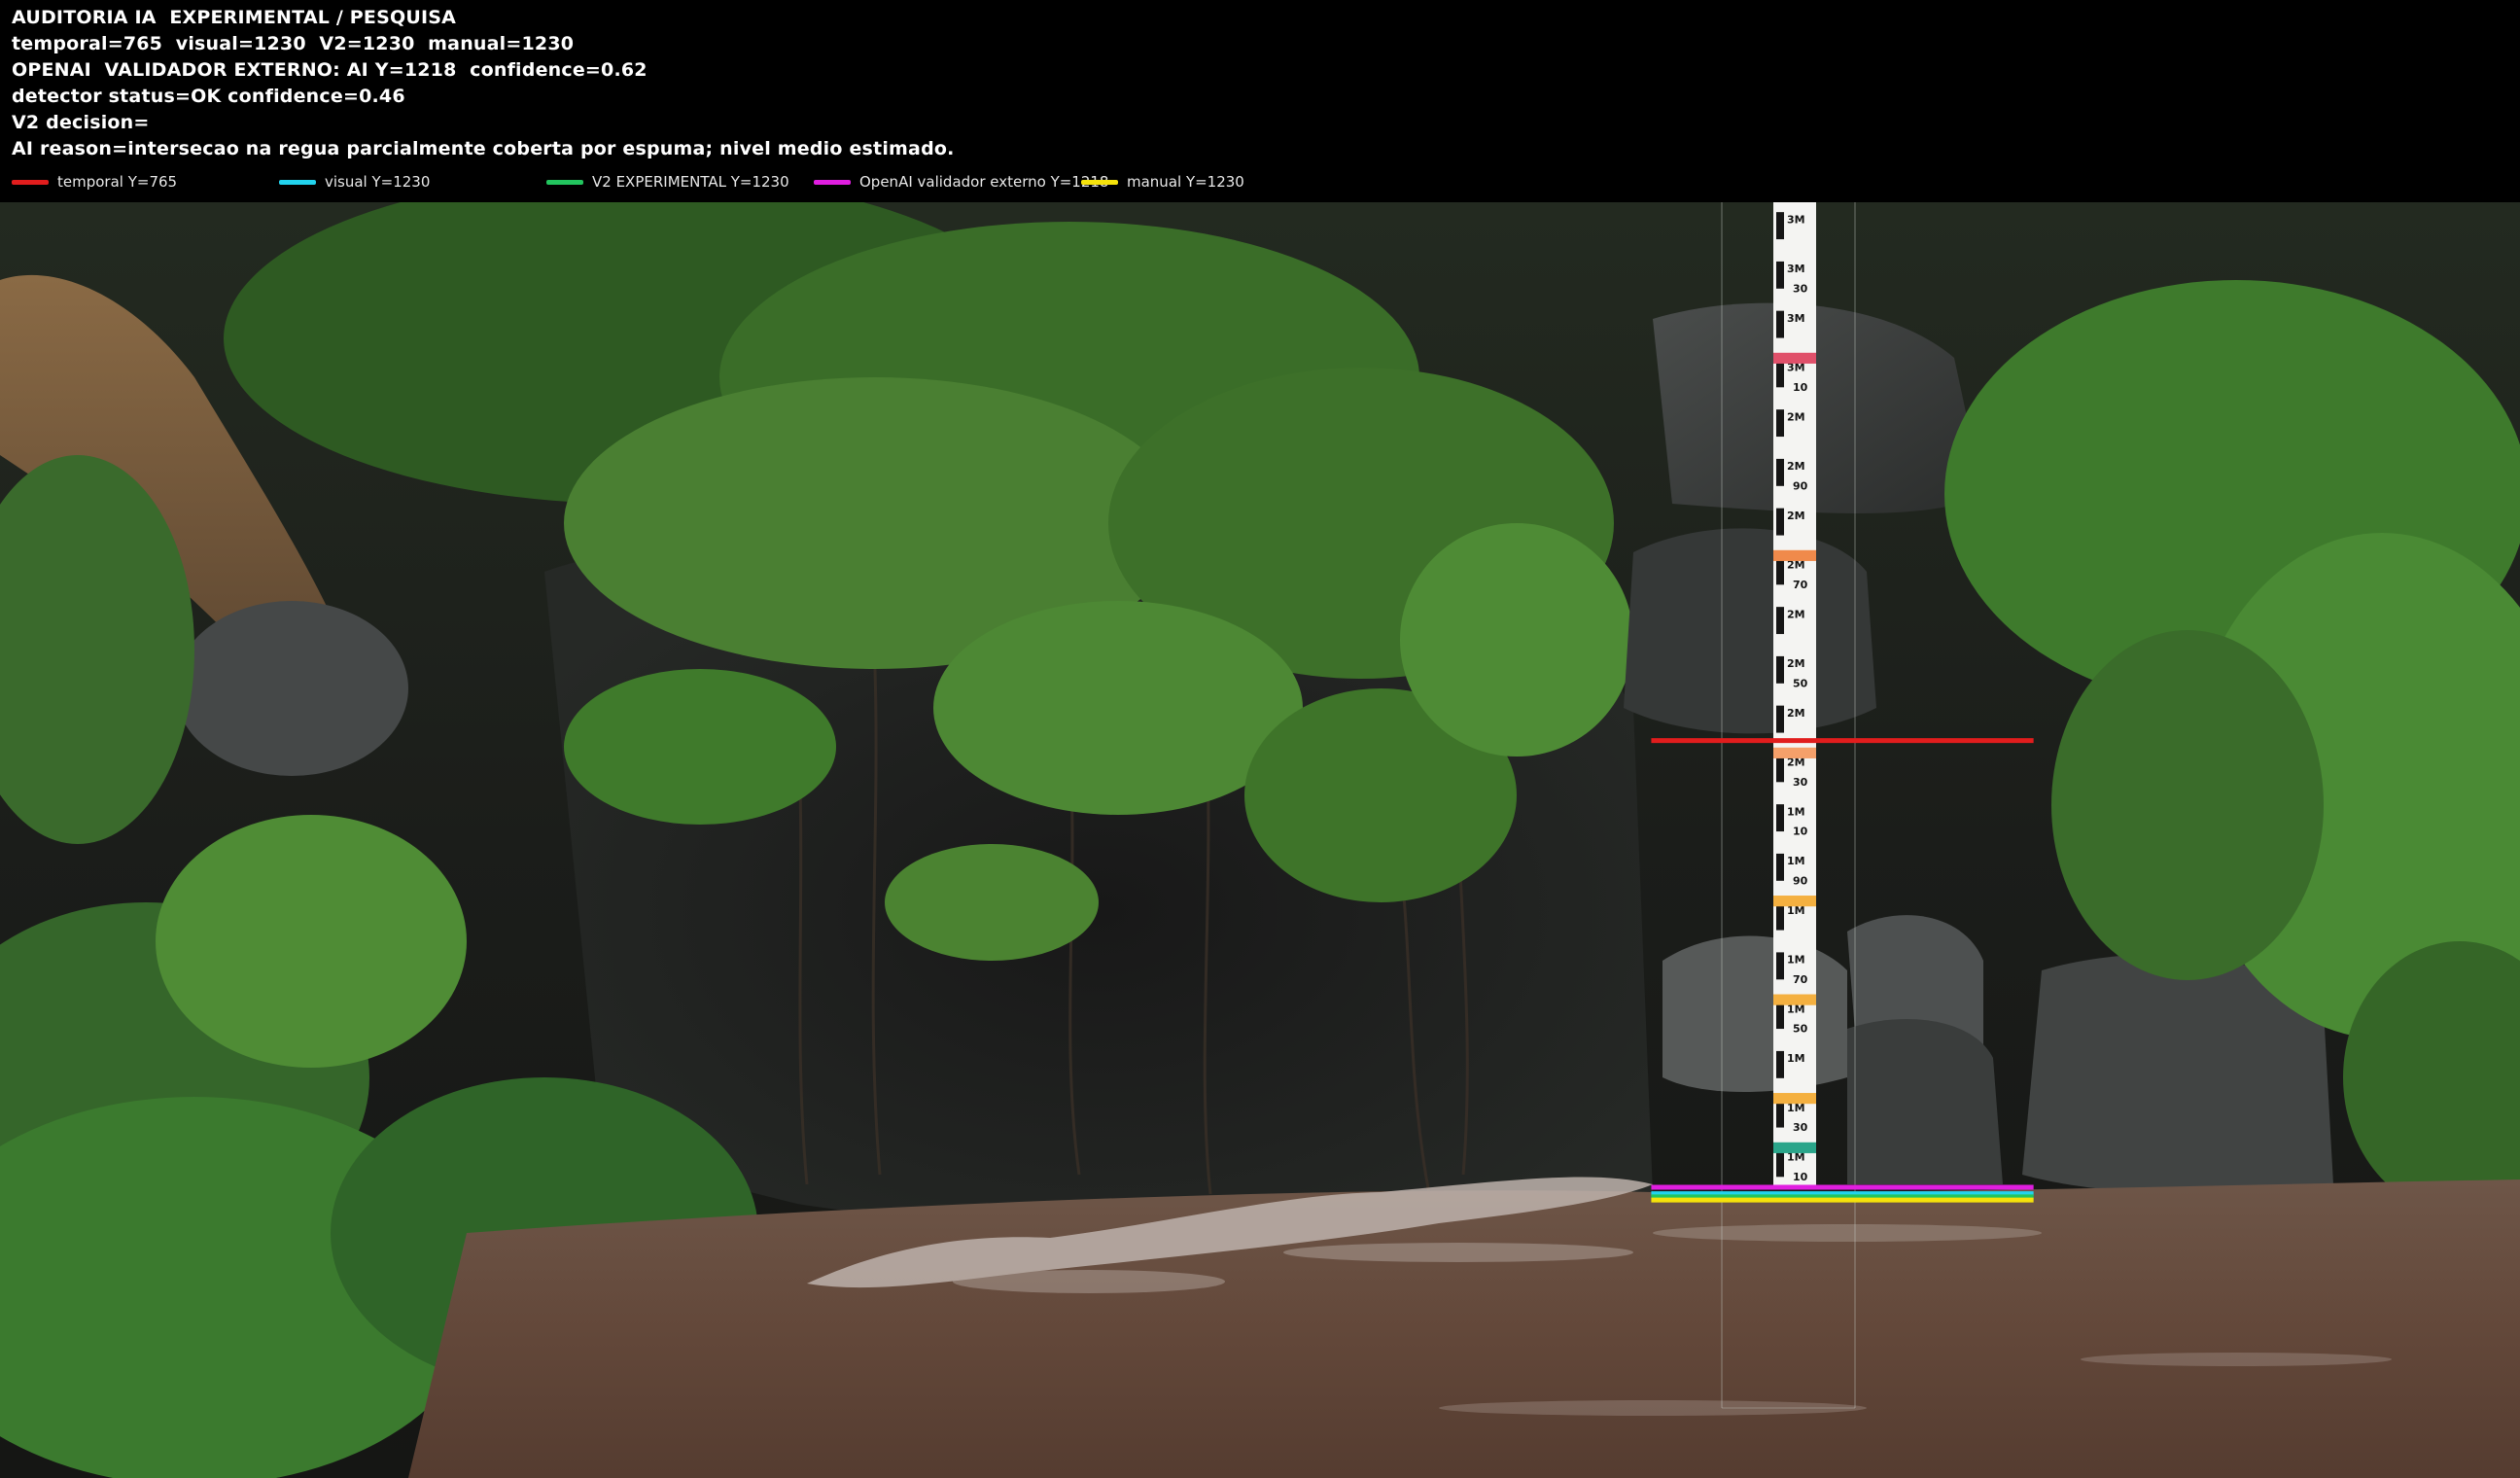 The height and width of the screenshot is (1478, 2520). I want to click on gauge-board, so click(1794, 695).